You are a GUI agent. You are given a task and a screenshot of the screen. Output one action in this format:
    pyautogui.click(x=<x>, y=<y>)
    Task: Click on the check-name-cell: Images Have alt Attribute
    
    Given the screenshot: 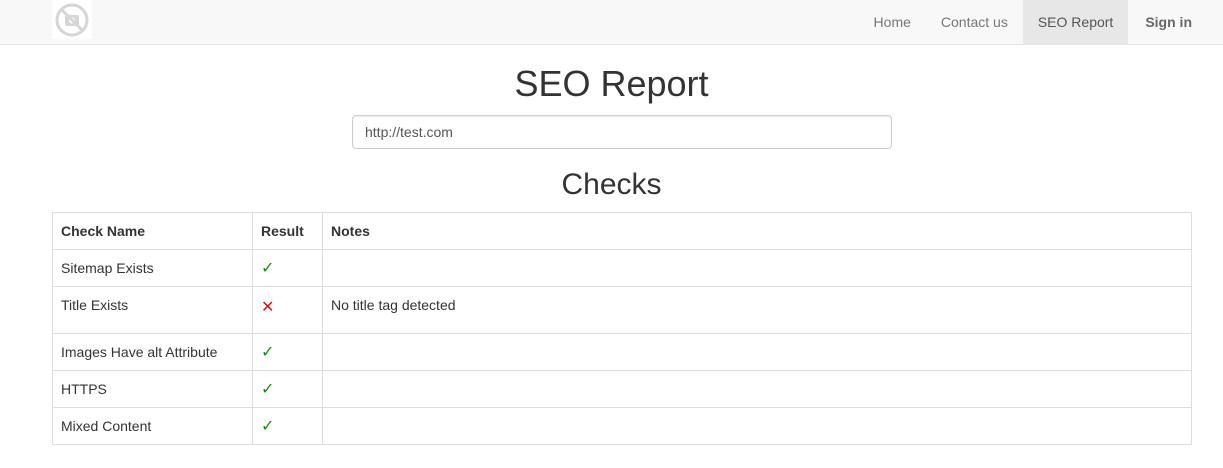 What is the action you would take?
    pyautogui.click(x=152, y=352)
    